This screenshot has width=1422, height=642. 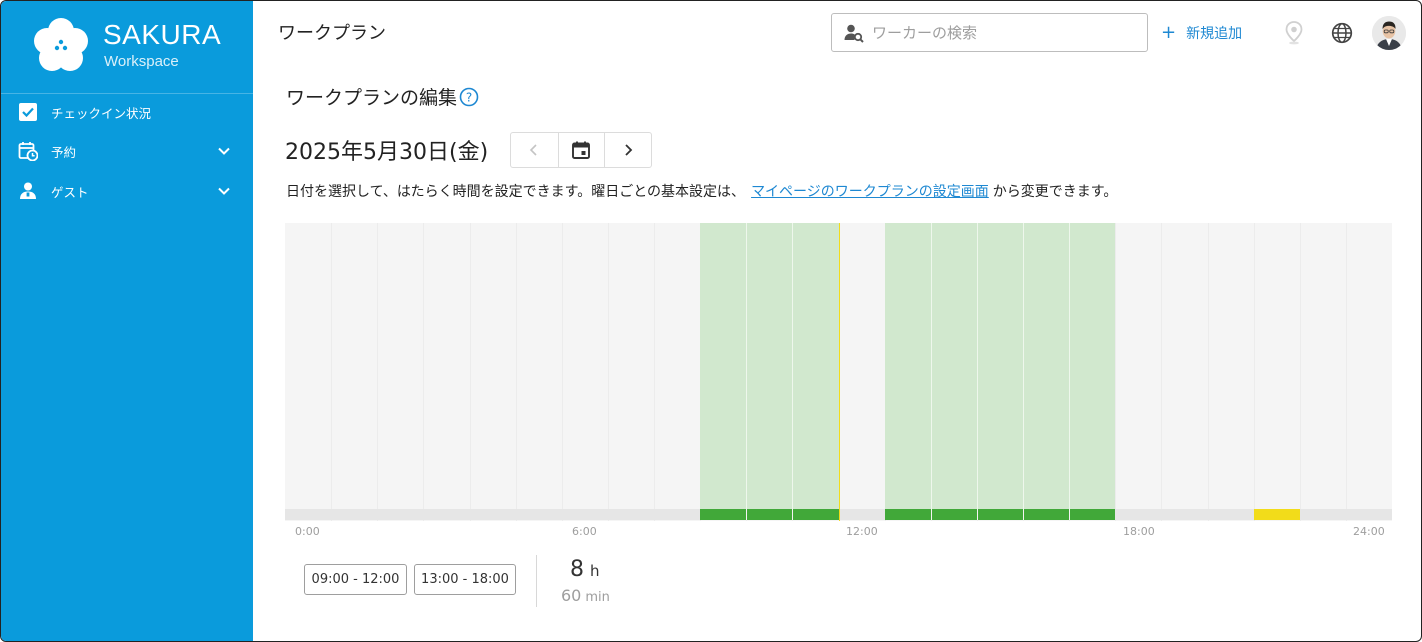 I want to click on page-title: ワークプラン, so click(x=332, y=33).